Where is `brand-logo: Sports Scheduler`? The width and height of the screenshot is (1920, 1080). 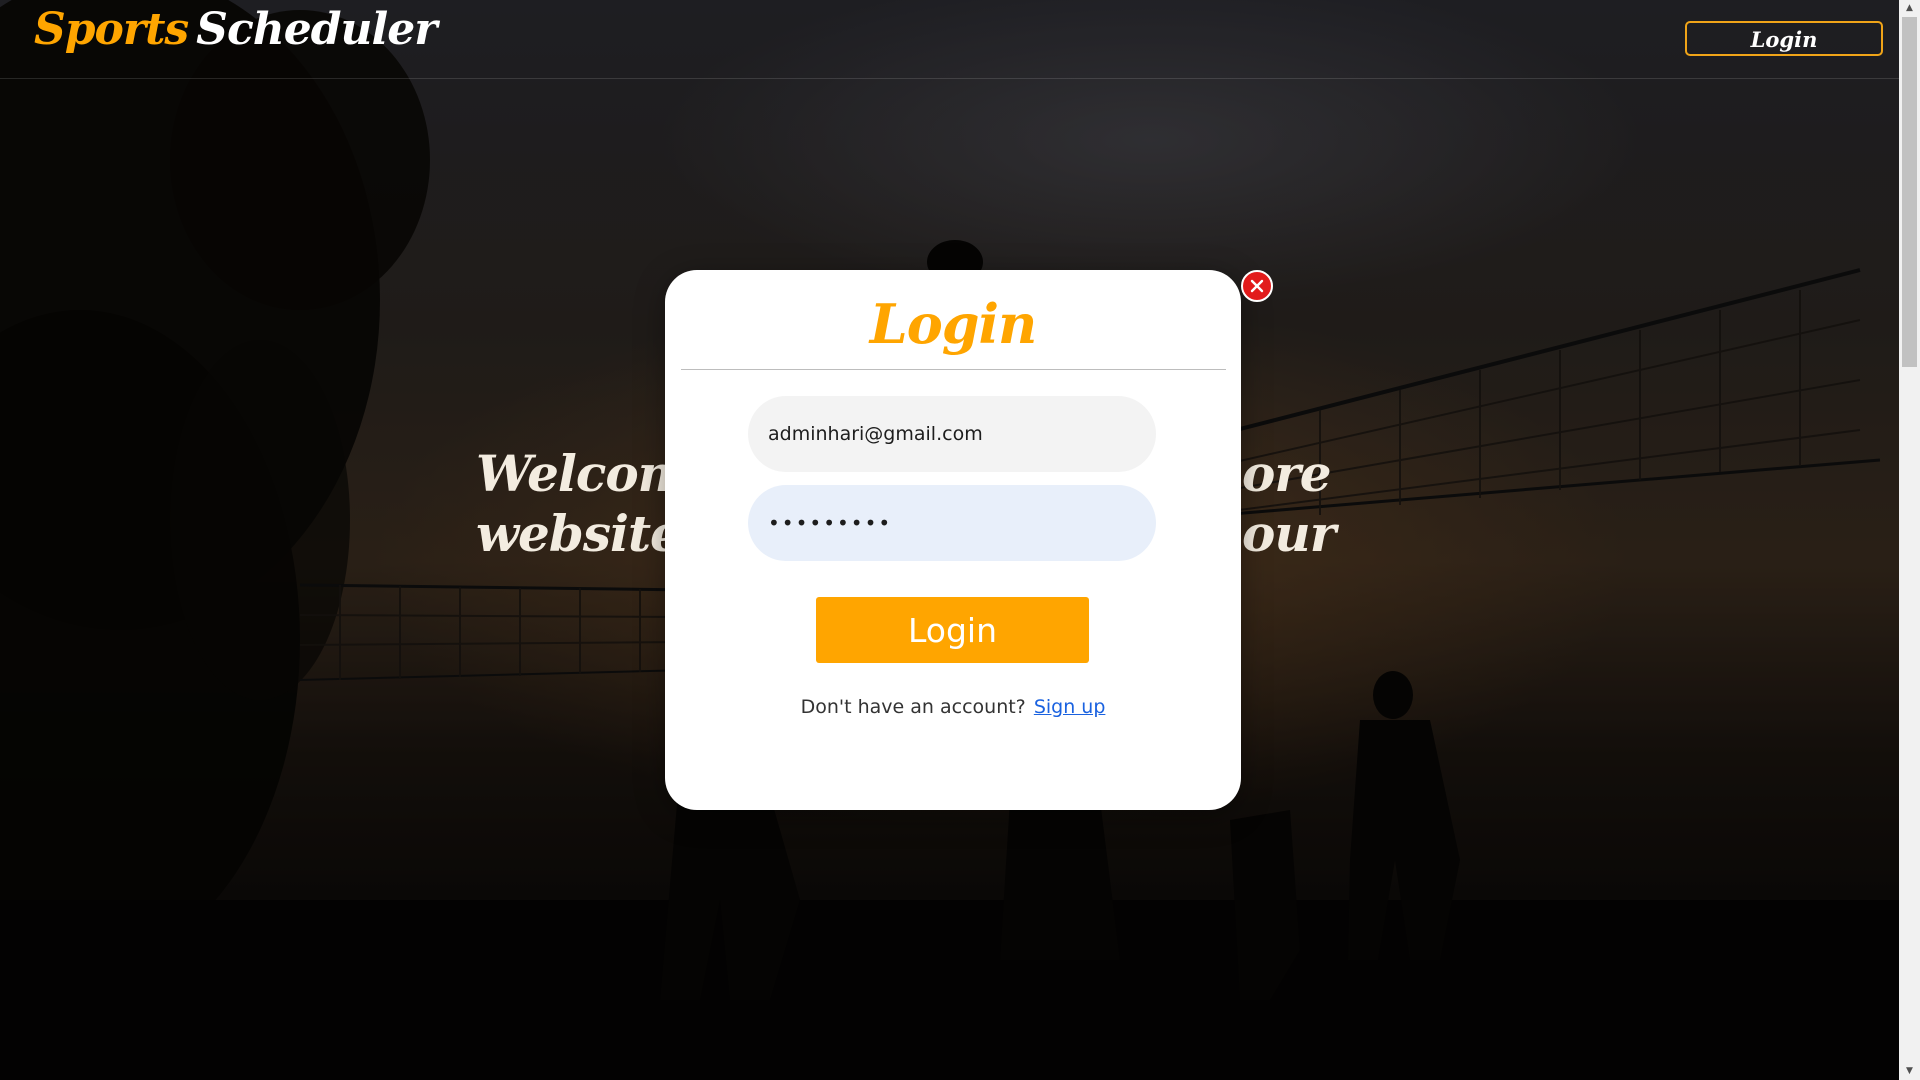 brand-logo: Sports Scheduler is located at coordinates (235, 29).